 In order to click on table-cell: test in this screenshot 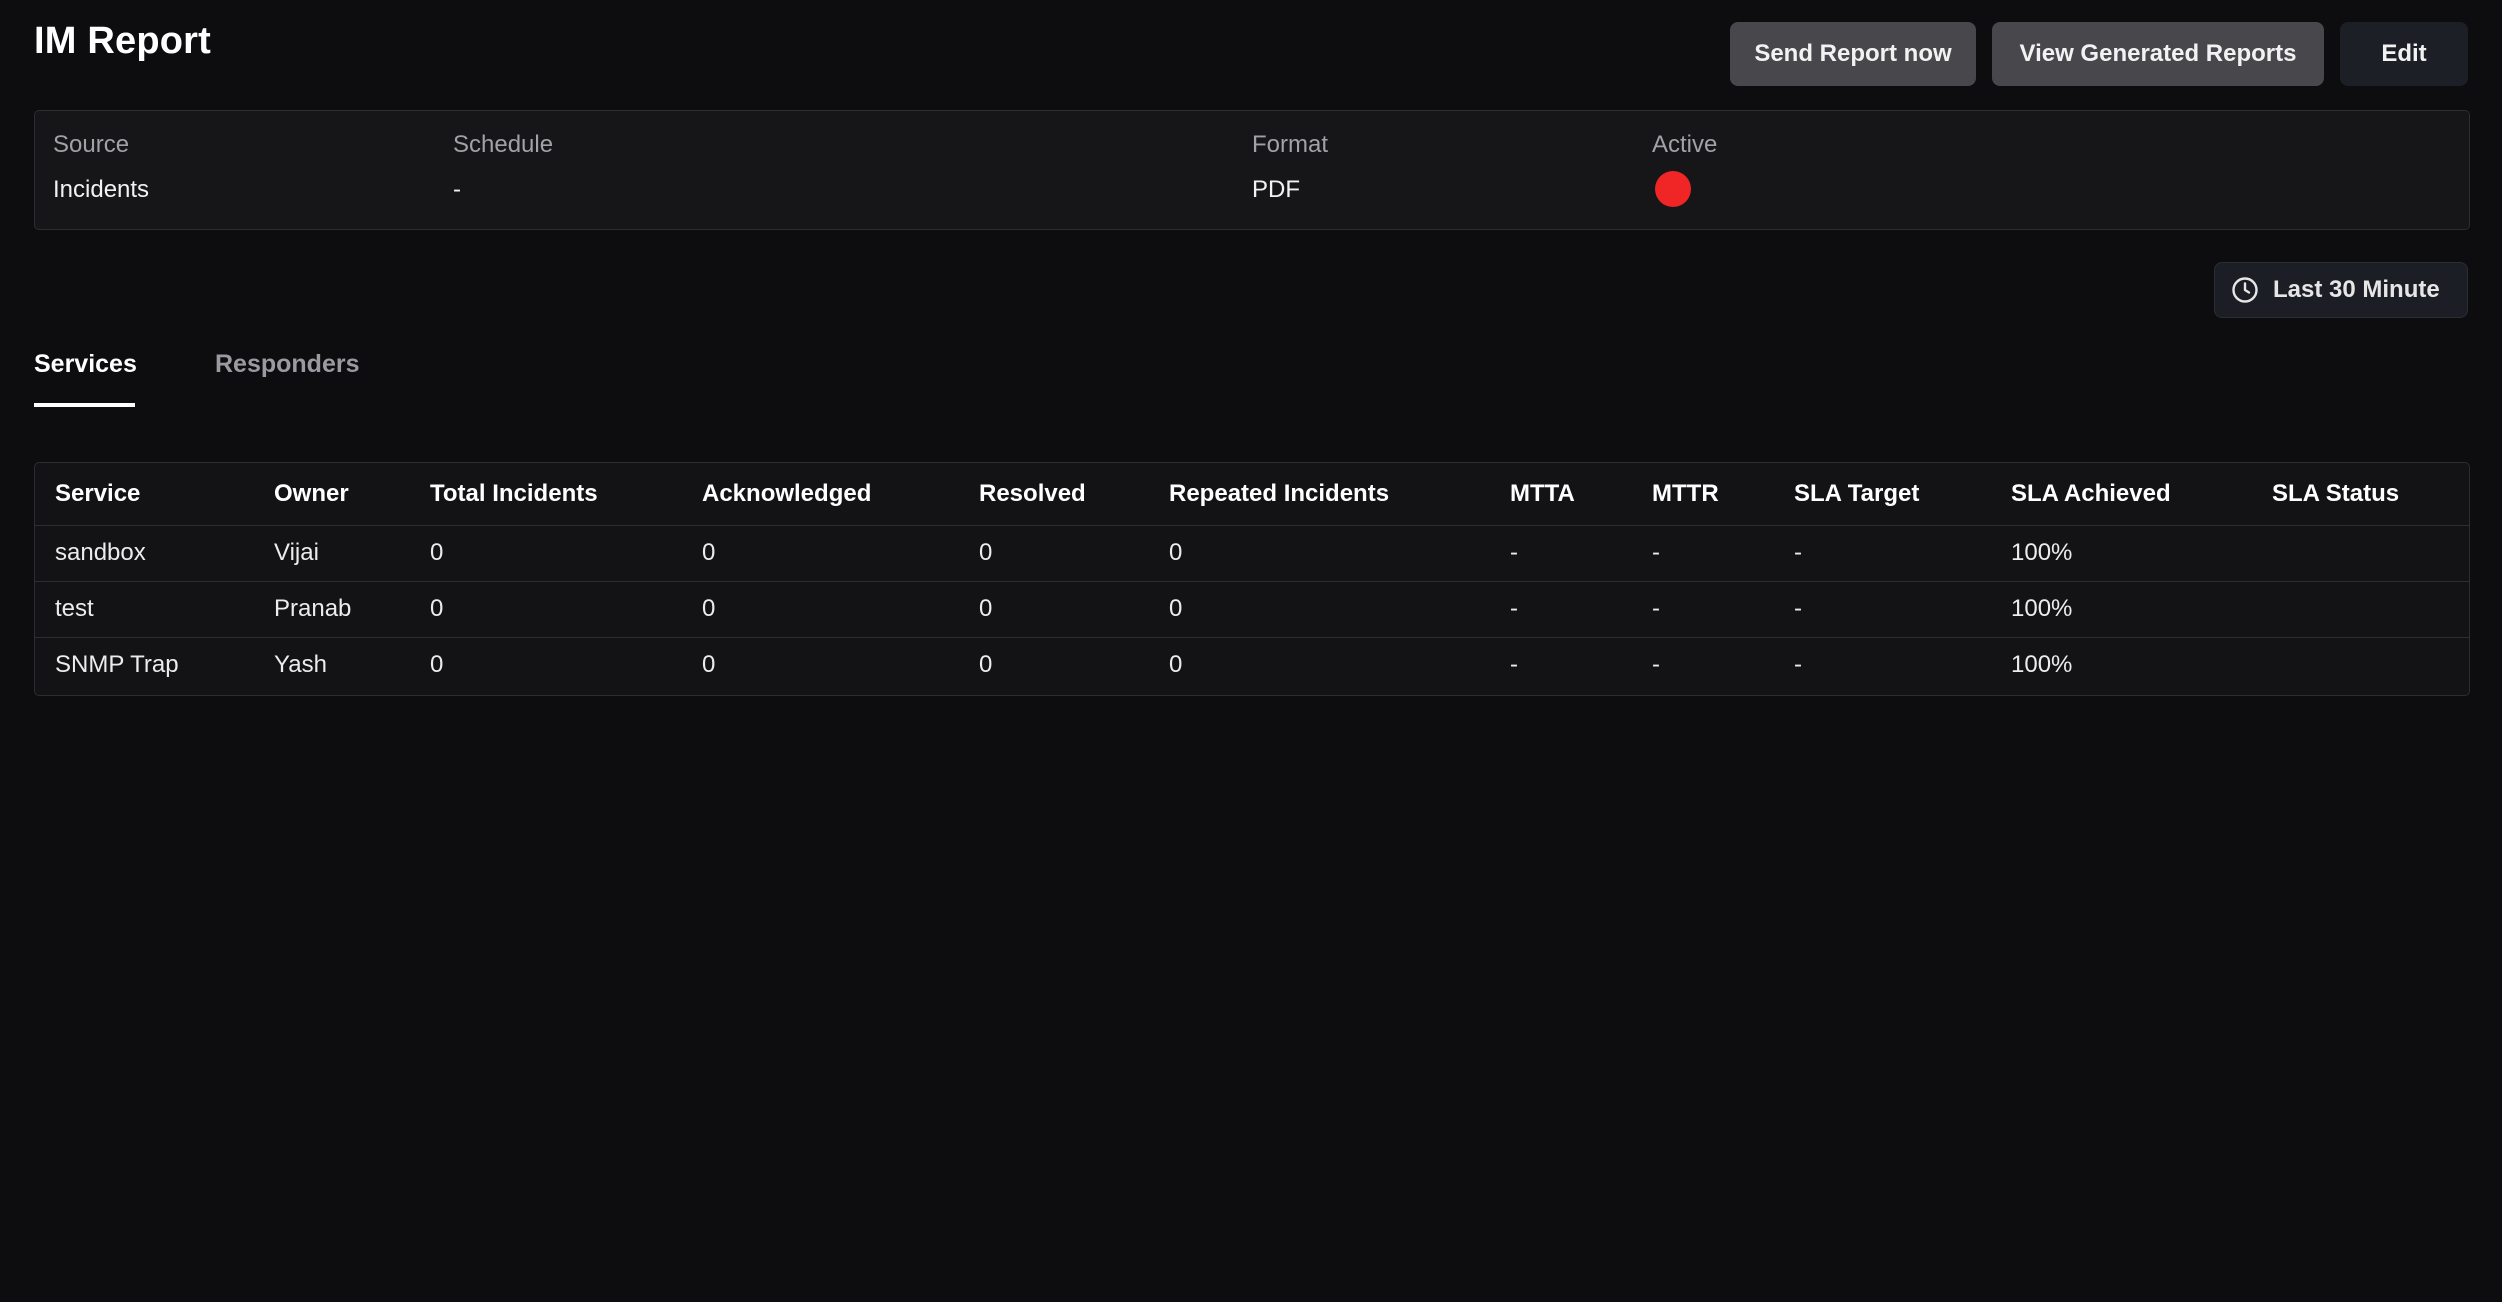, I will do `click(144, 609)`.